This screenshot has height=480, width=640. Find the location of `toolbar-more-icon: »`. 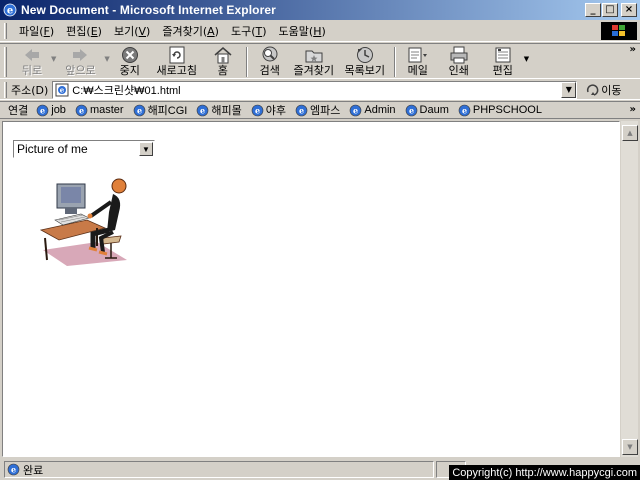

toolbar-more-icon: » is located at coordinates (633, 49).